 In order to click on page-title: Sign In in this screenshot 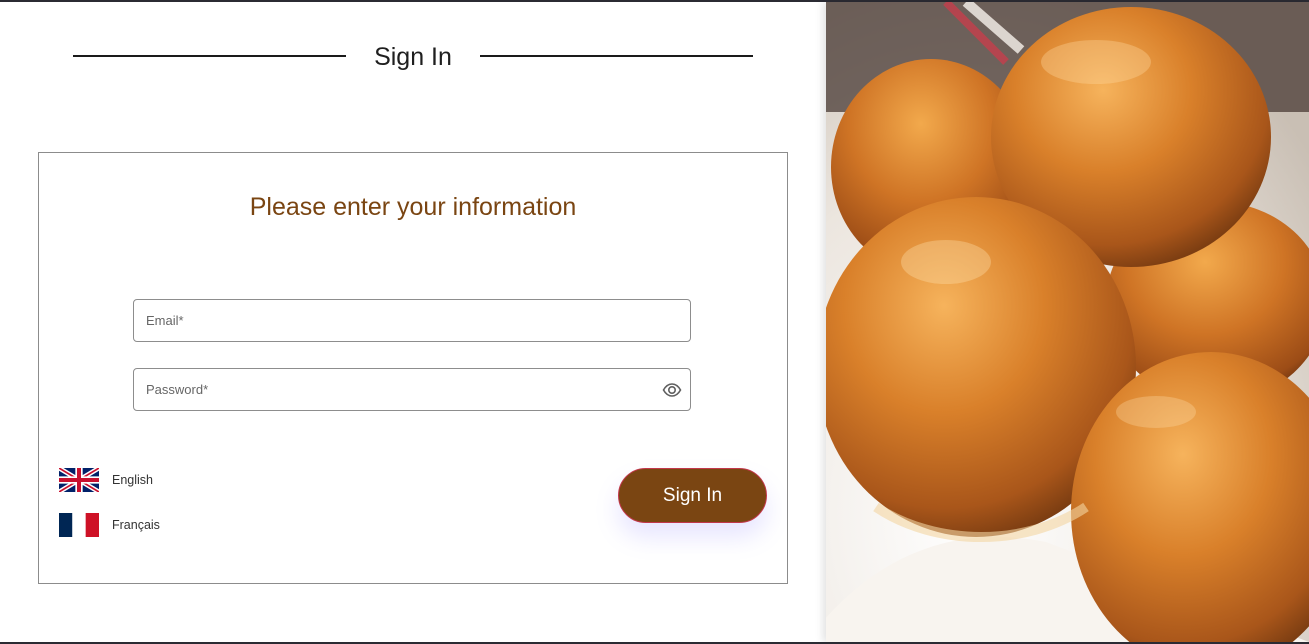, I will do `click(413, 57)`.